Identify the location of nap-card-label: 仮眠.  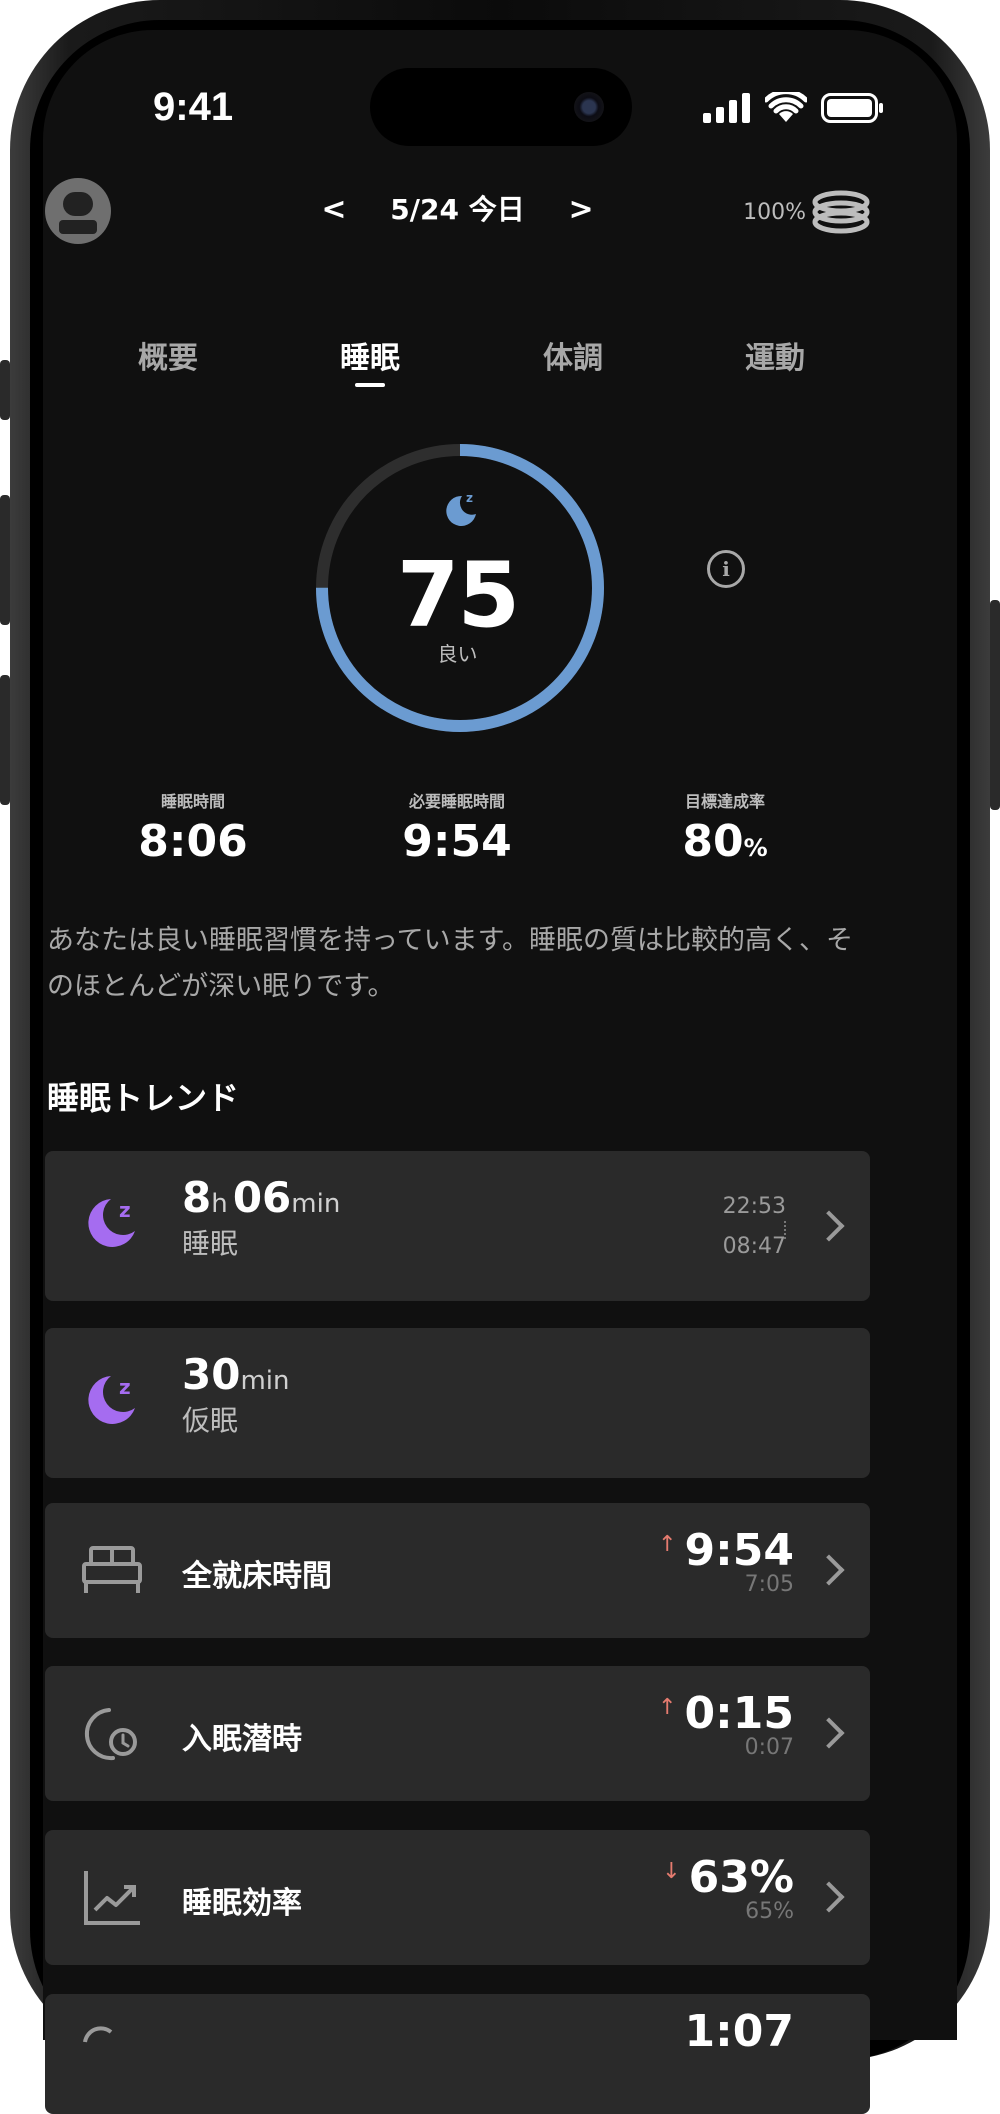
(210, 1420).